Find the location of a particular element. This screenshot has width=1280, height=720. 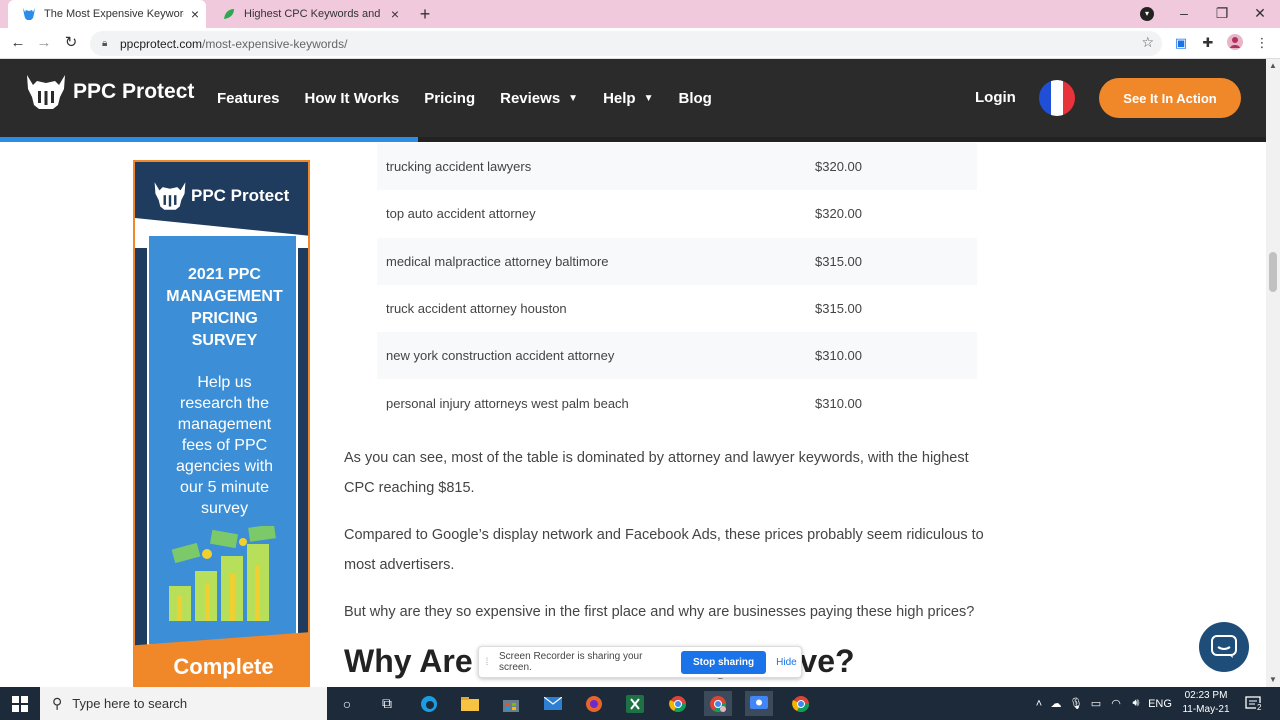

onedrive-cloud-icon: ☁ is located at coordinates (1056, 703).